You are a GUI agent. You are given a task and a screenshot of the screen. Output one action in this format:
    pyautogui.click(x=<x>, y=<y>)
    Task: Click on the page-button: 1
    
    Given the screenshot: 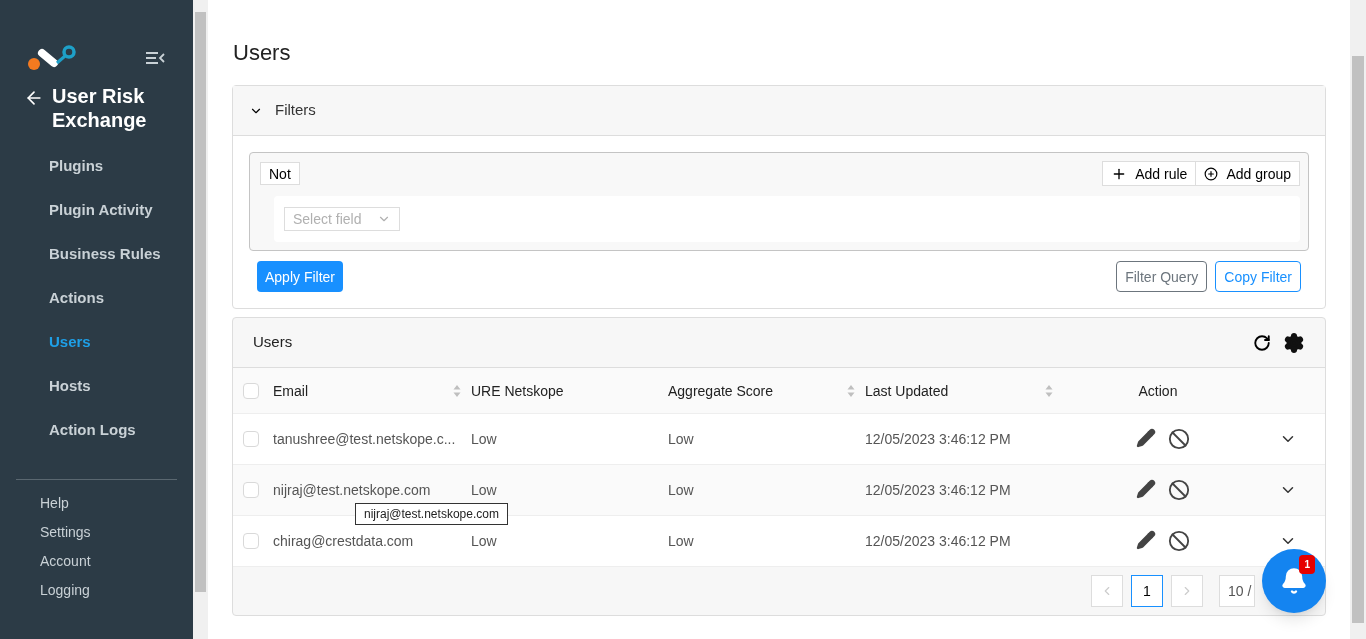 What is the action you would take?
    pyautogui.click(x=1147, y=591)
    